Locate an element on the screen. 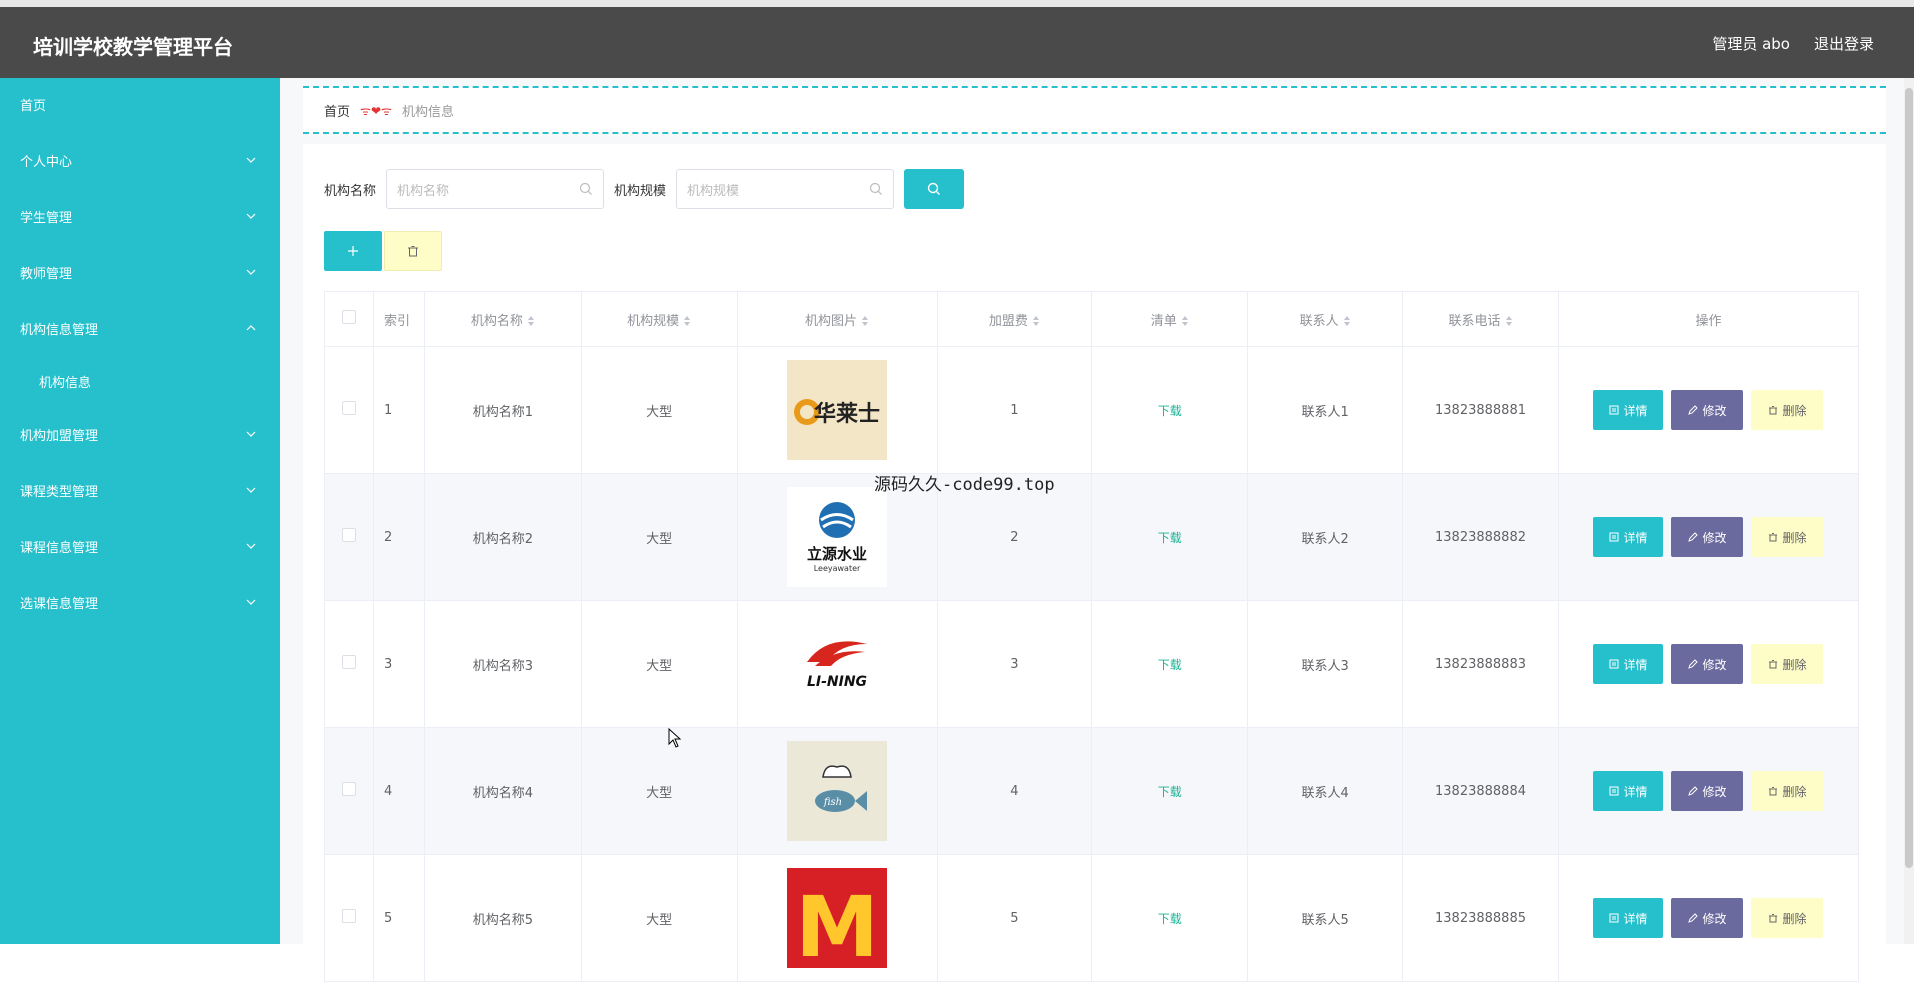 The width and height of the screenshot is (1914, 982). col-image: 机构图片 is located at coordinates (837, 319).